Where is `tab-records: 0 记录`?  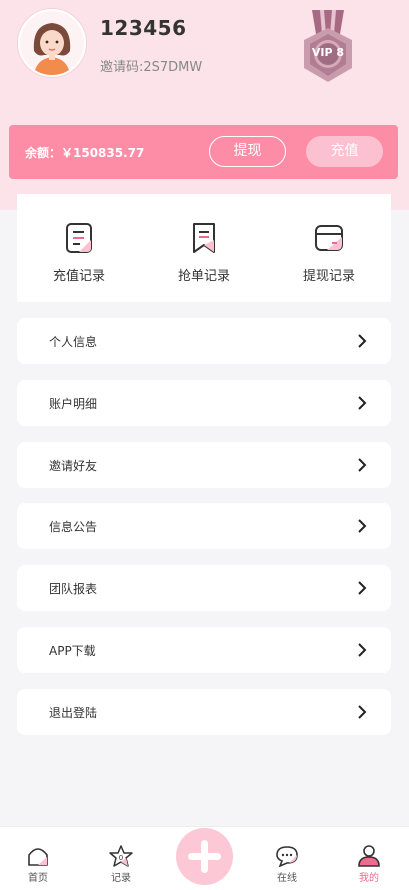
tab-records: 0 记录 is located at coordinates (121, 864).